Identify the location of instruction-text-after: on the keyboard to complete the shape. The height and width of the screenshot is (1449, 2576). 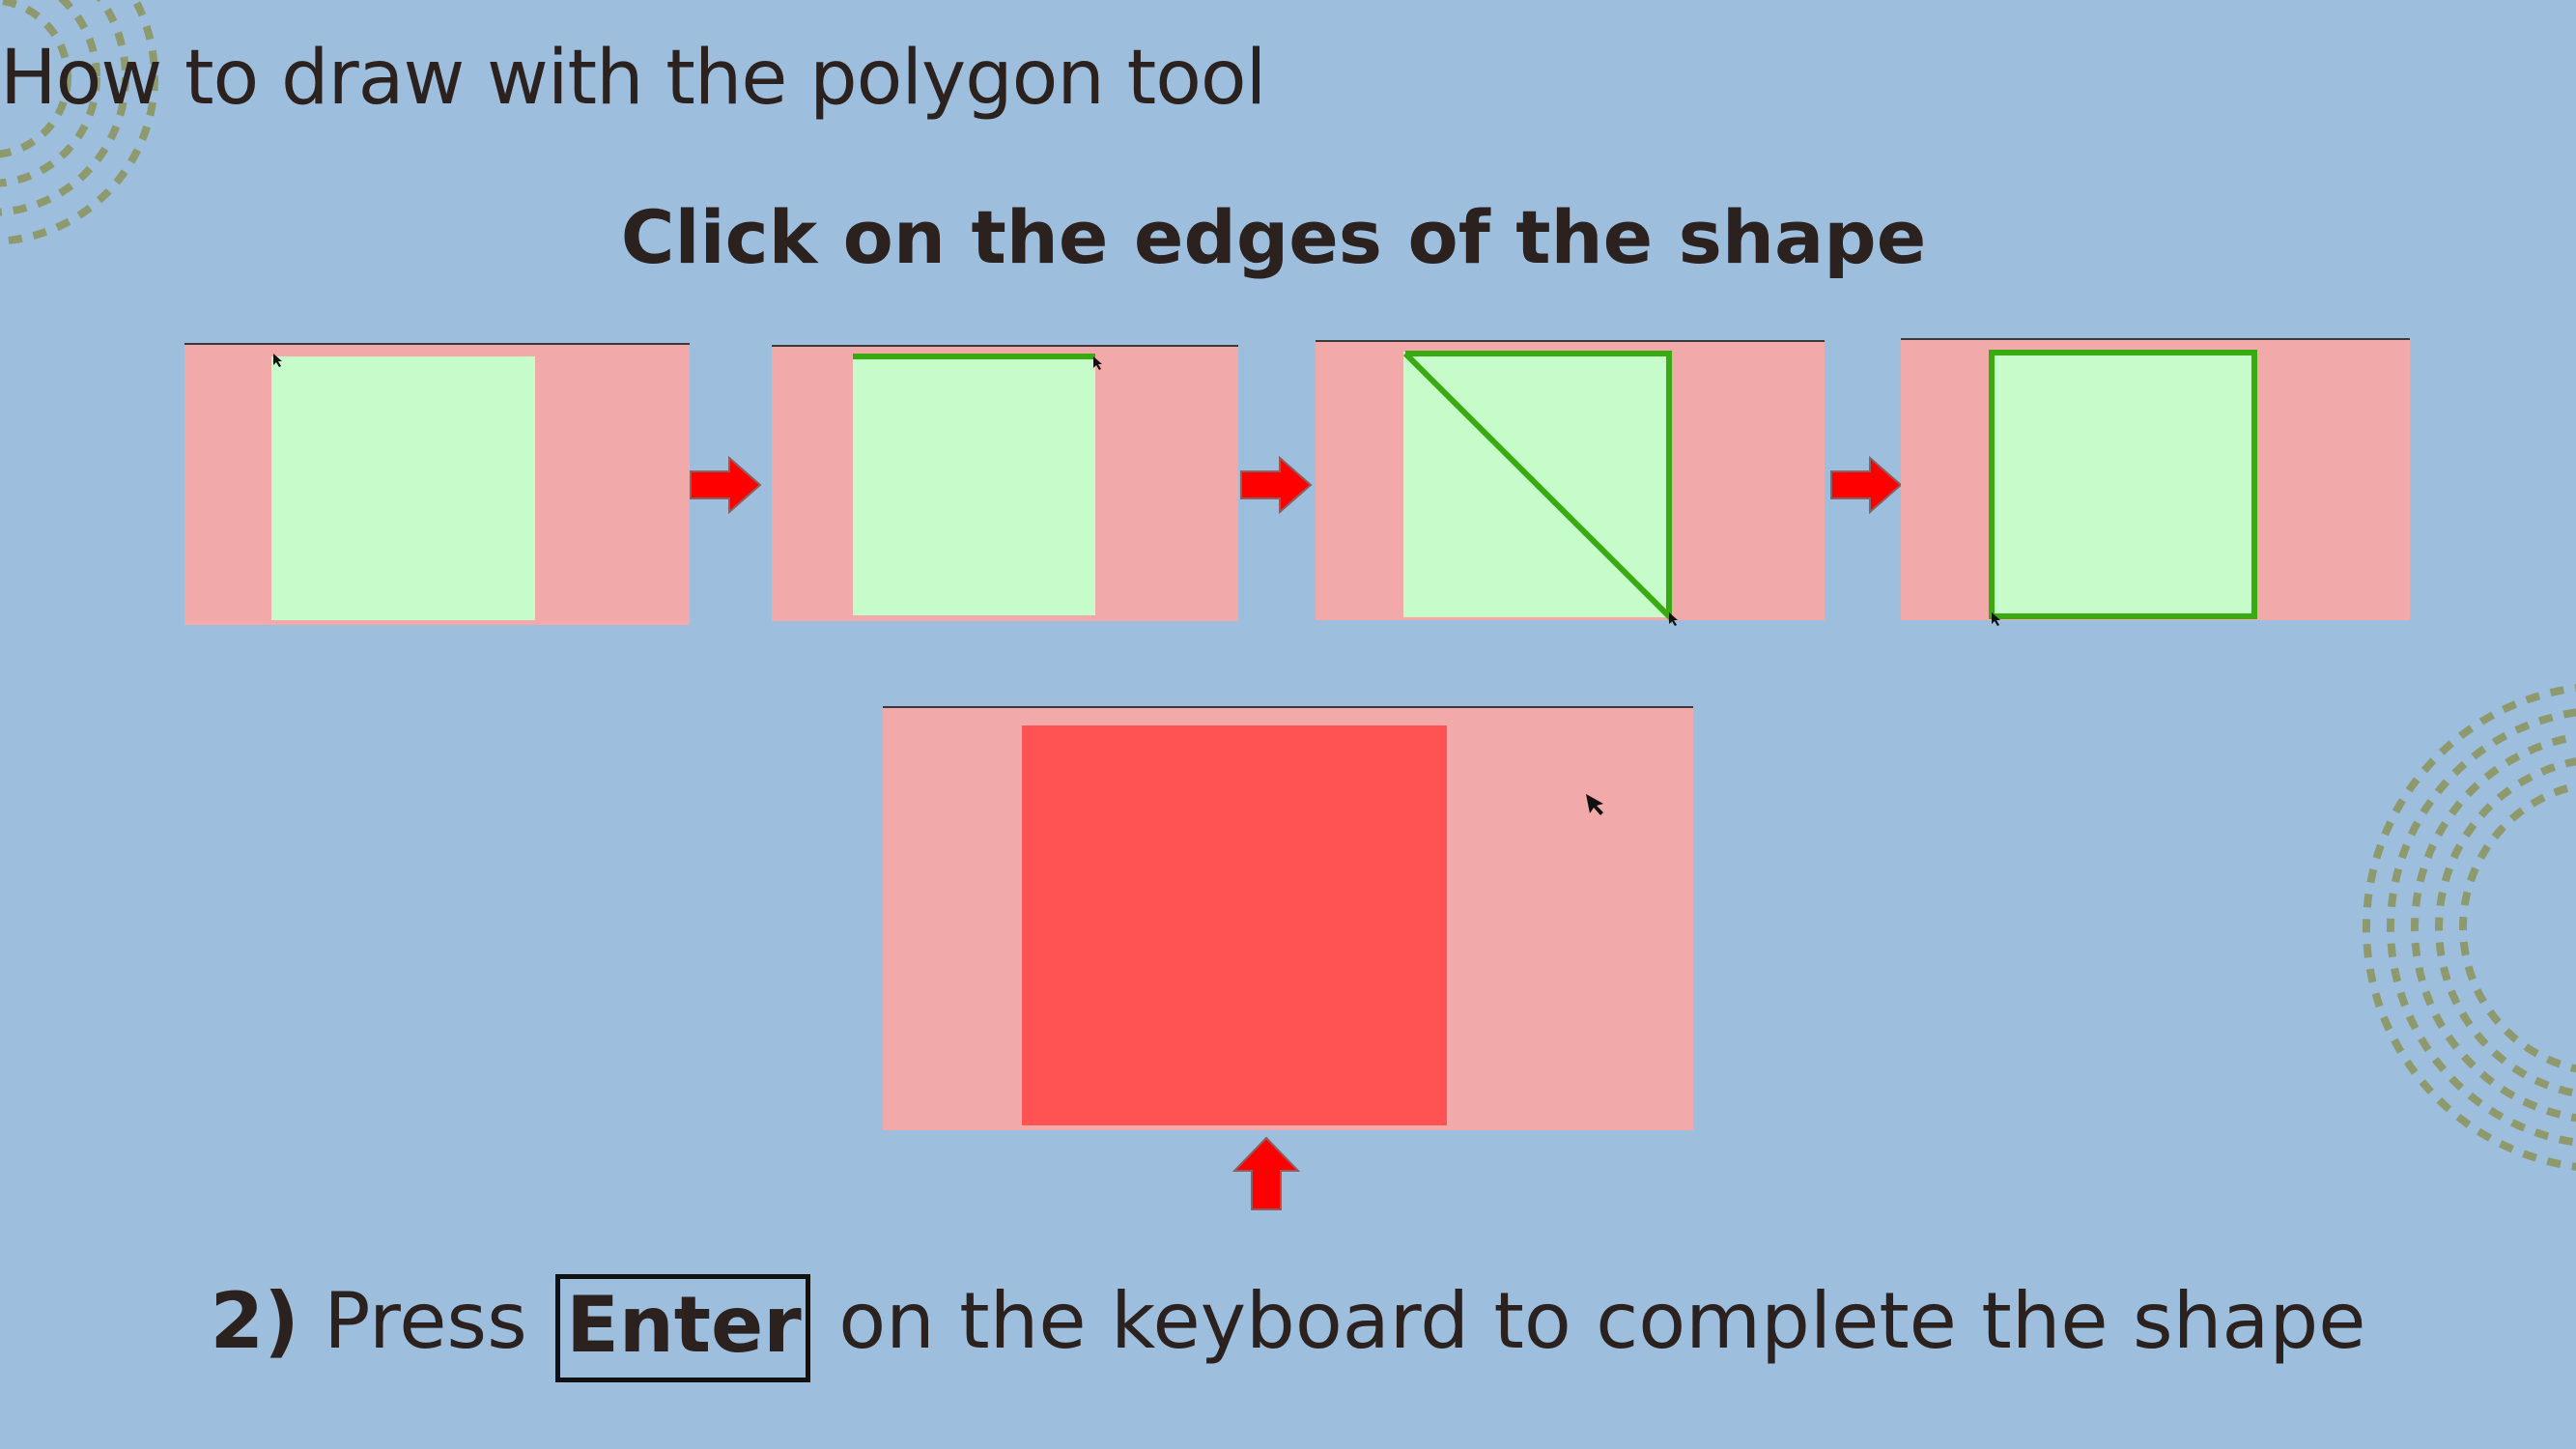
(1602, 1321).